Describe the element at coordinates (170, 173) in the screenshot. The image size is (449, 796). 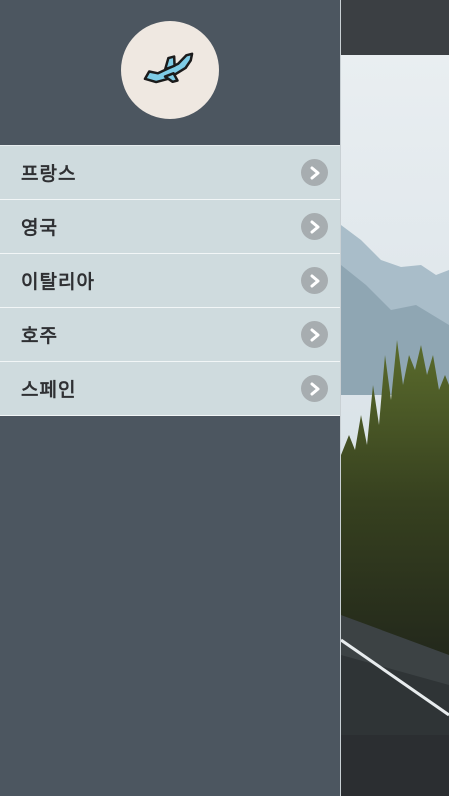
I see `menu-item-france: 프랑스` at that location.